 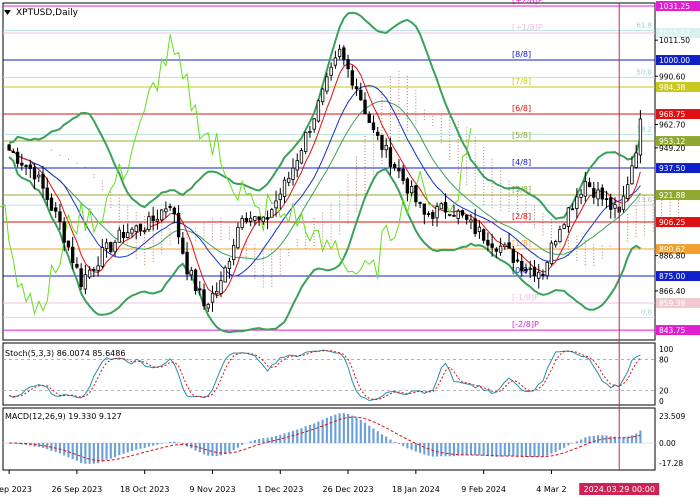 I want to click on stoch-tick-label: 20, so click(x=664, y=391).